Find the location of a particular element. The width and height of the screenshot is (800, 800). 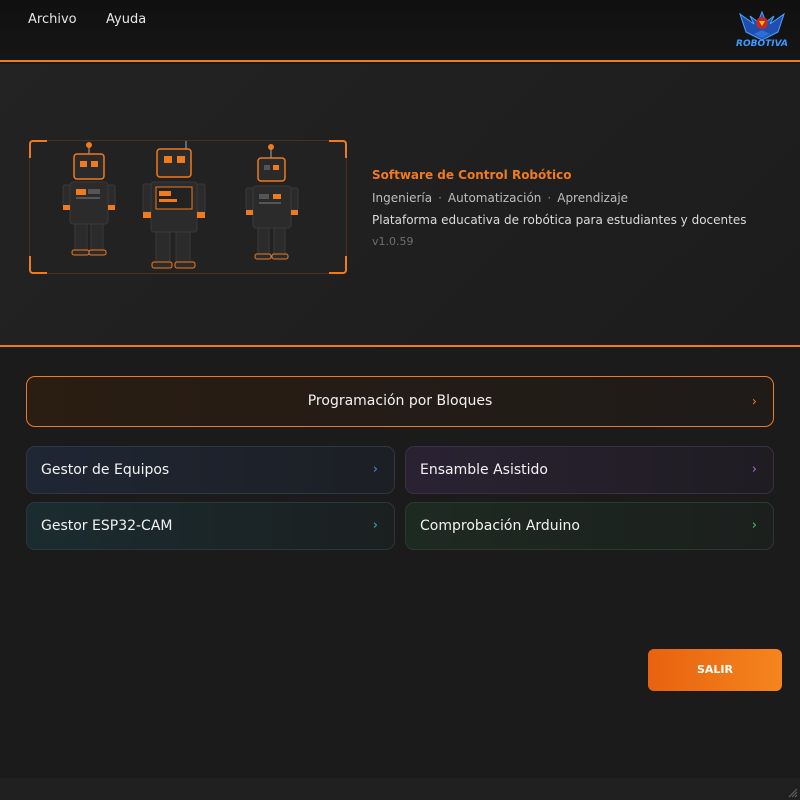

hero-tags: Ingeniería · Automatización · Aprendizaje is located at coordinates (559, 198).